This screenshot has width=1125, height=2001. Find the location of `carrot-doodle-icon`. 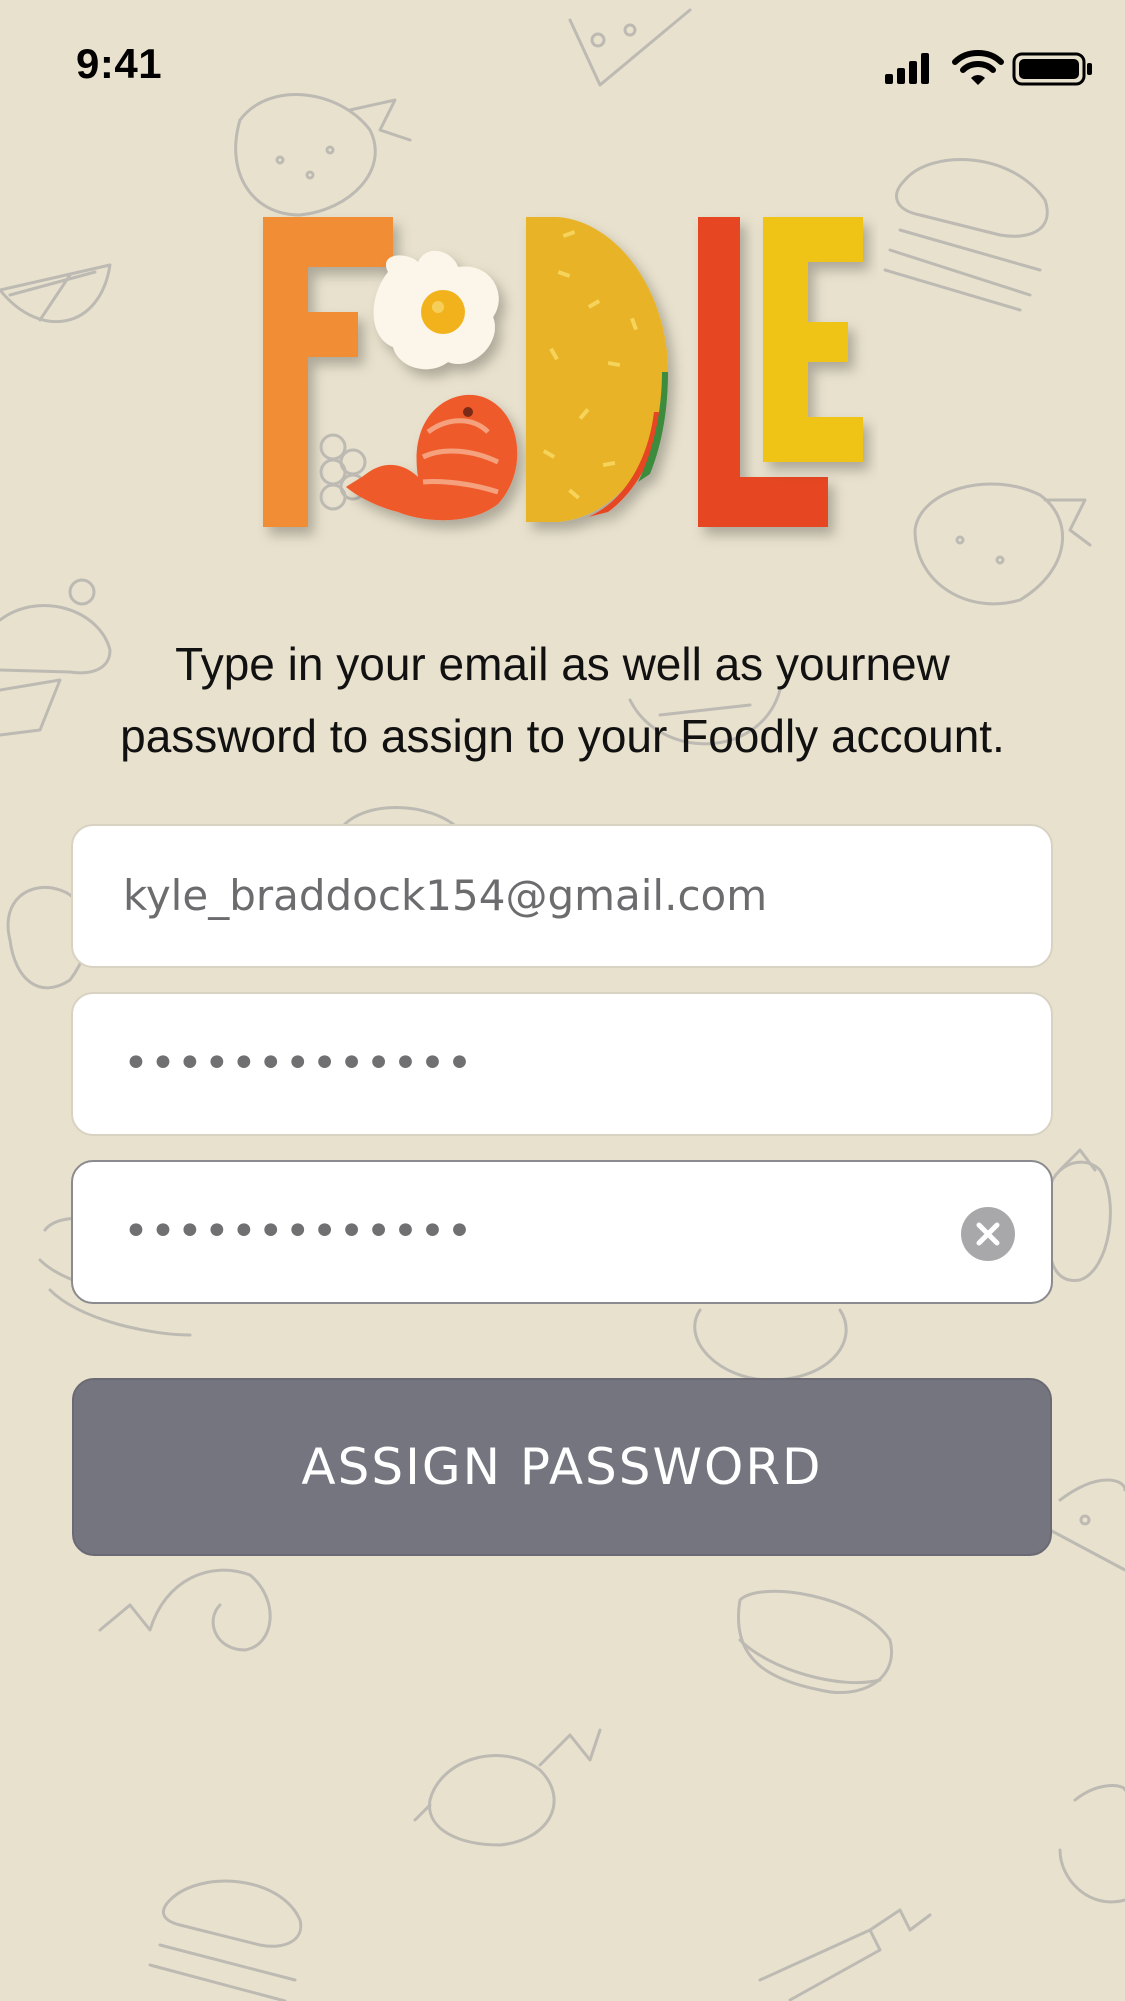

carrot-doodle-icon is located at coordinates (845, 1954).